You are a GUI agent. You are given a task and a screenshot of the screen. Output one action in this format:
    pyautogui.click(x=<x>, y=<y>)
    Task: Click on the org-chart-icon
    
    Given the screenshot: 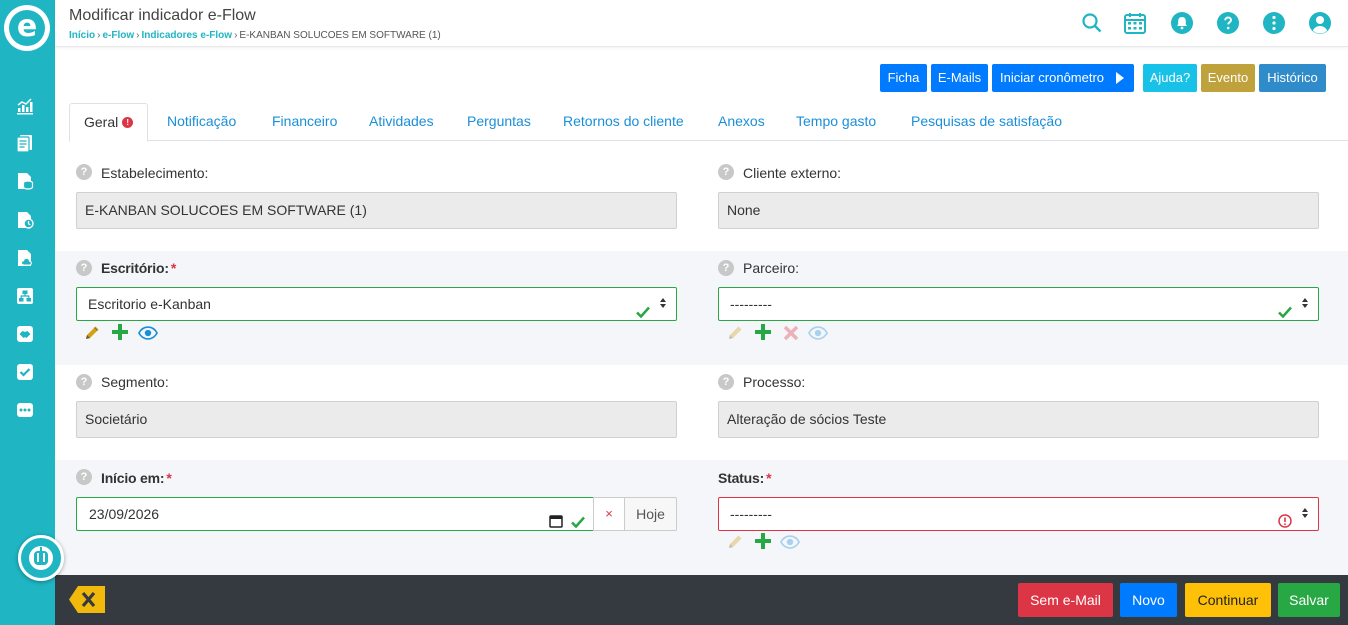 What is the action you would take?
    pyautogui.click(x=25, y=296)
    